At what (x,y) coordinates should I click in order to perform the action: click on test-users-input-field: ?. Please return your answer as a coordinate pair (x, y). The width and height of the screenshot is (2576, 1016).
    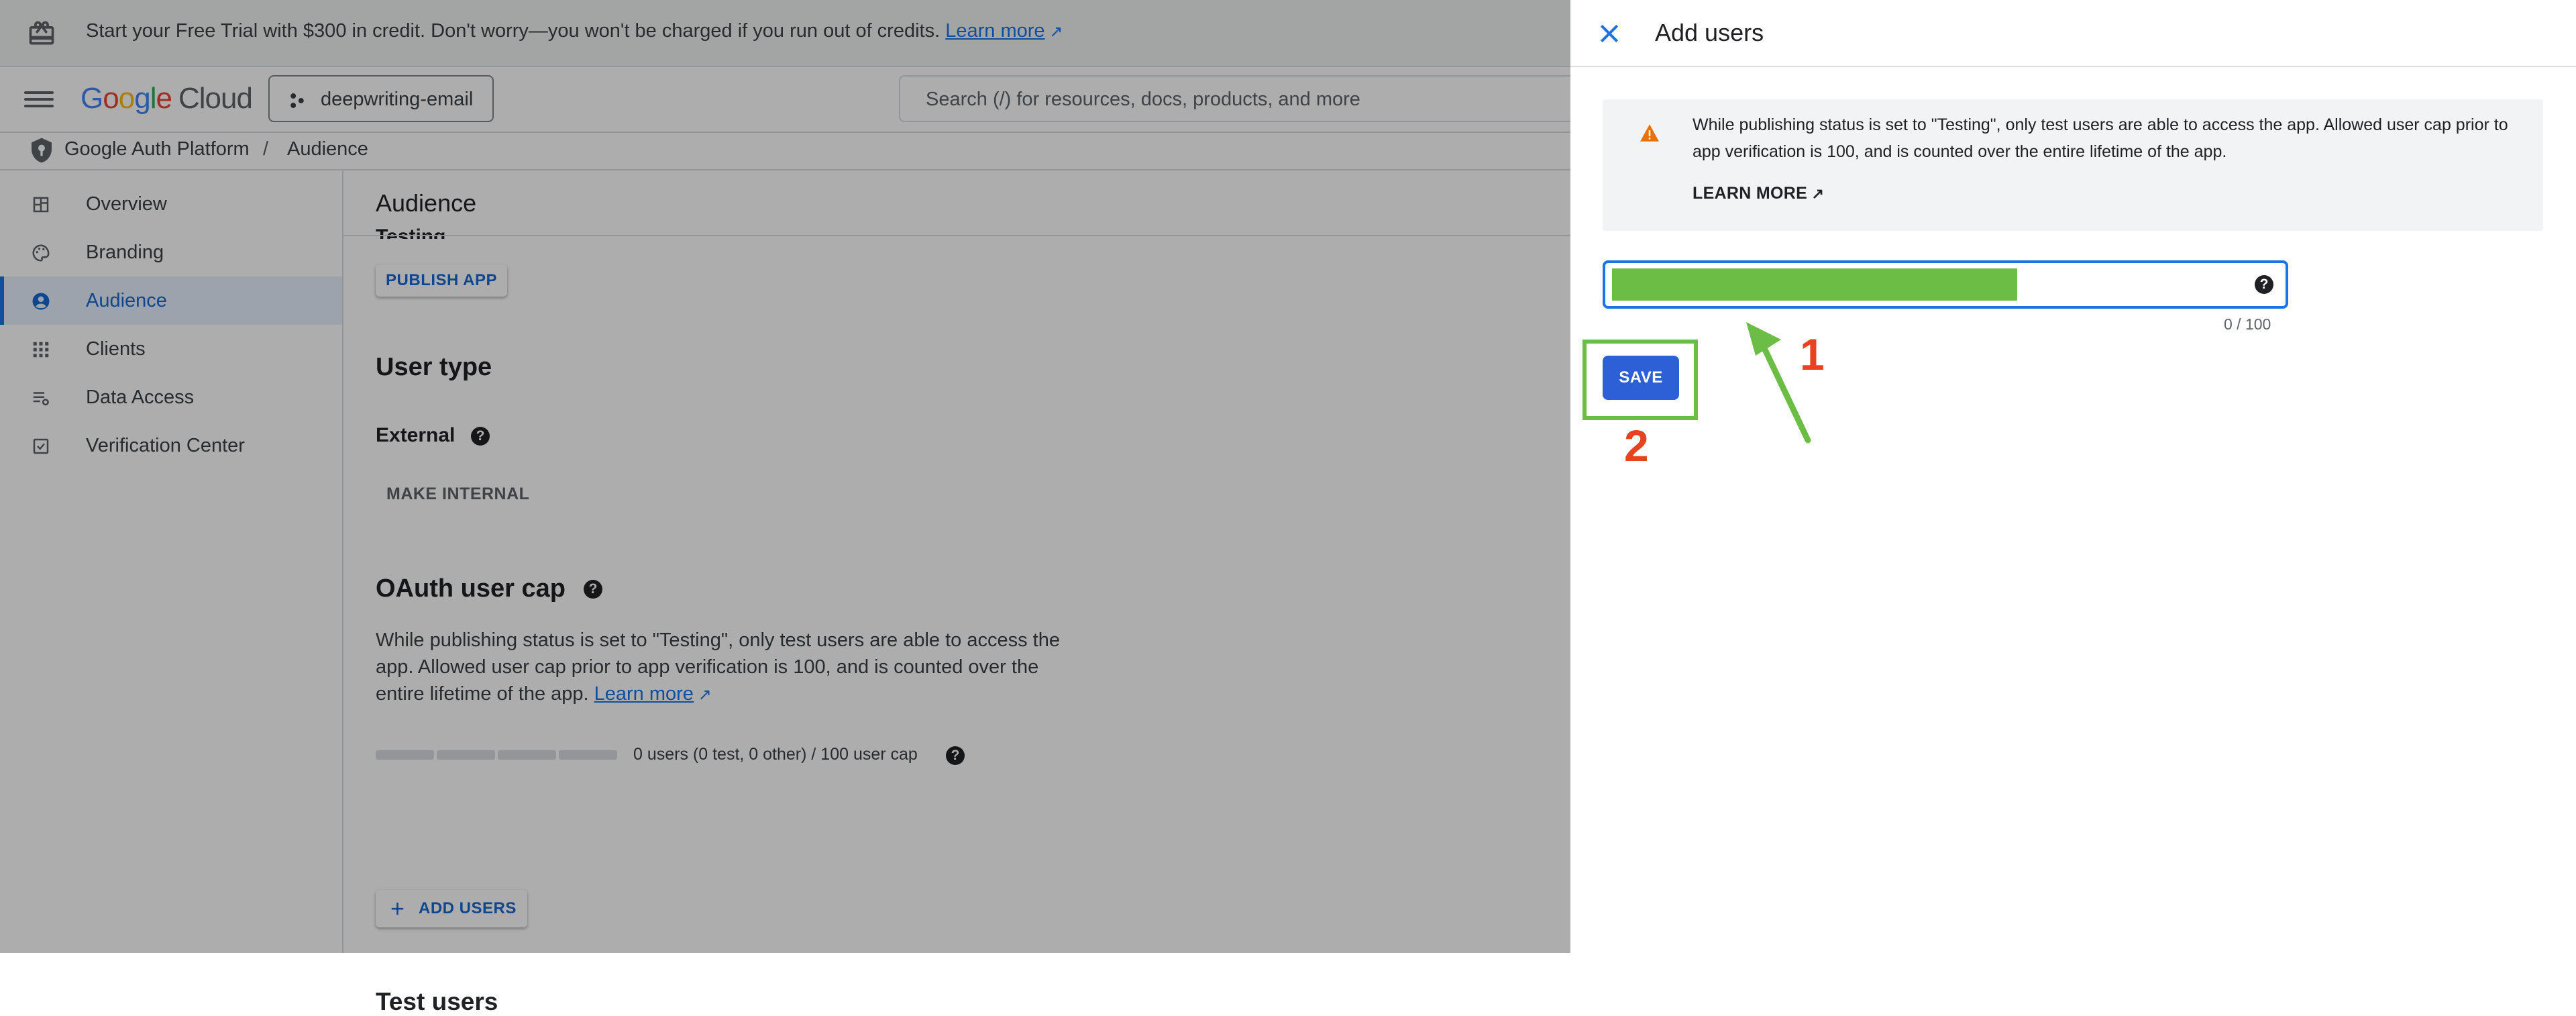
    Looking at the image, I should click on (1945, 284).